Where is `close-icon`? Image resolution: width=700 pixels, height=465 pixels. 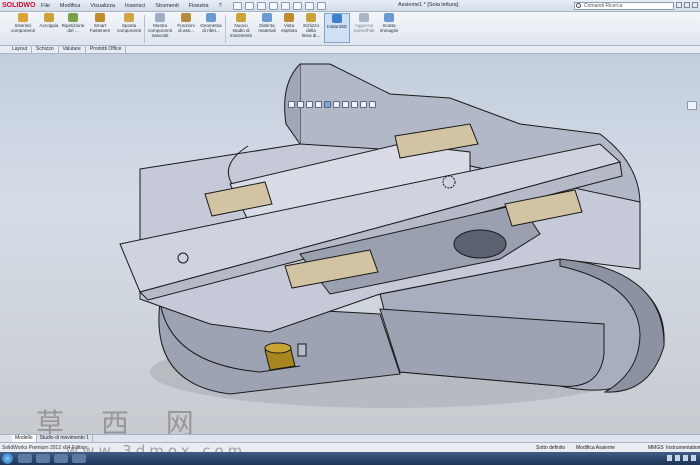 close-icon is located at coordinates (695, 5).